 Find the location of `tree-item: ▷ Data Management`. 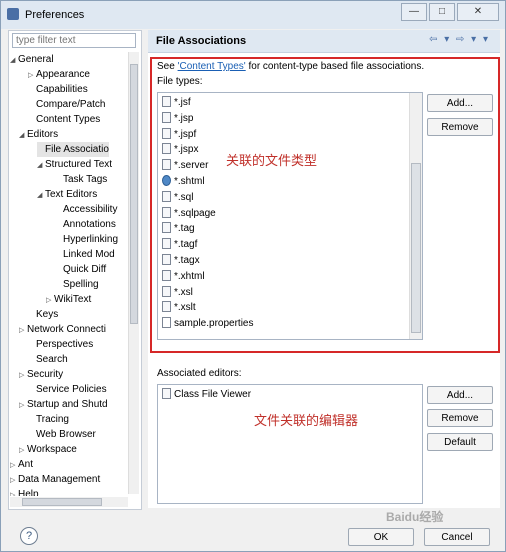

tree-item: ▷ Data Management is located at coordinates (55, 479).